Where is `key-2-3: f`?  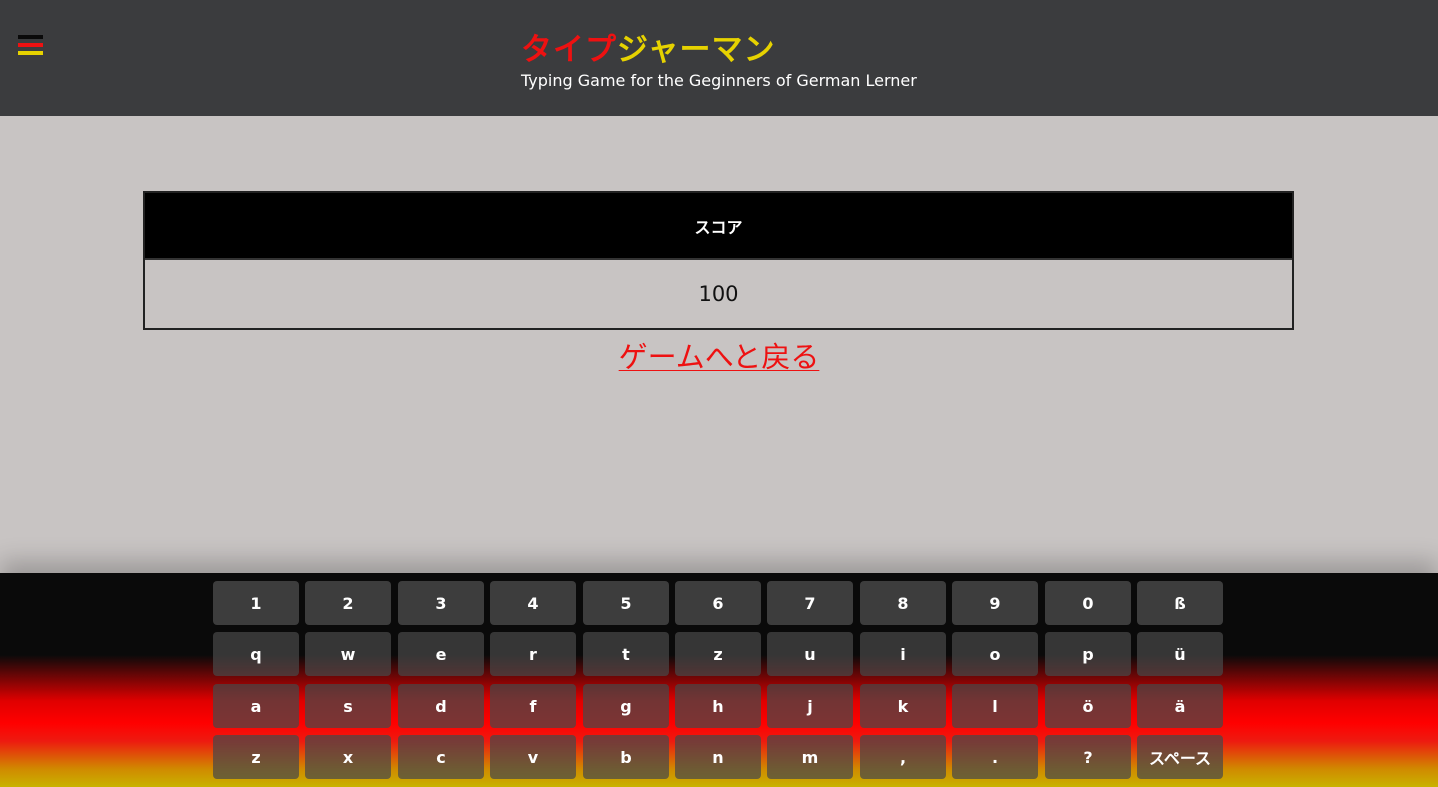 key-2-3: f is located at coordinates (533, 706).